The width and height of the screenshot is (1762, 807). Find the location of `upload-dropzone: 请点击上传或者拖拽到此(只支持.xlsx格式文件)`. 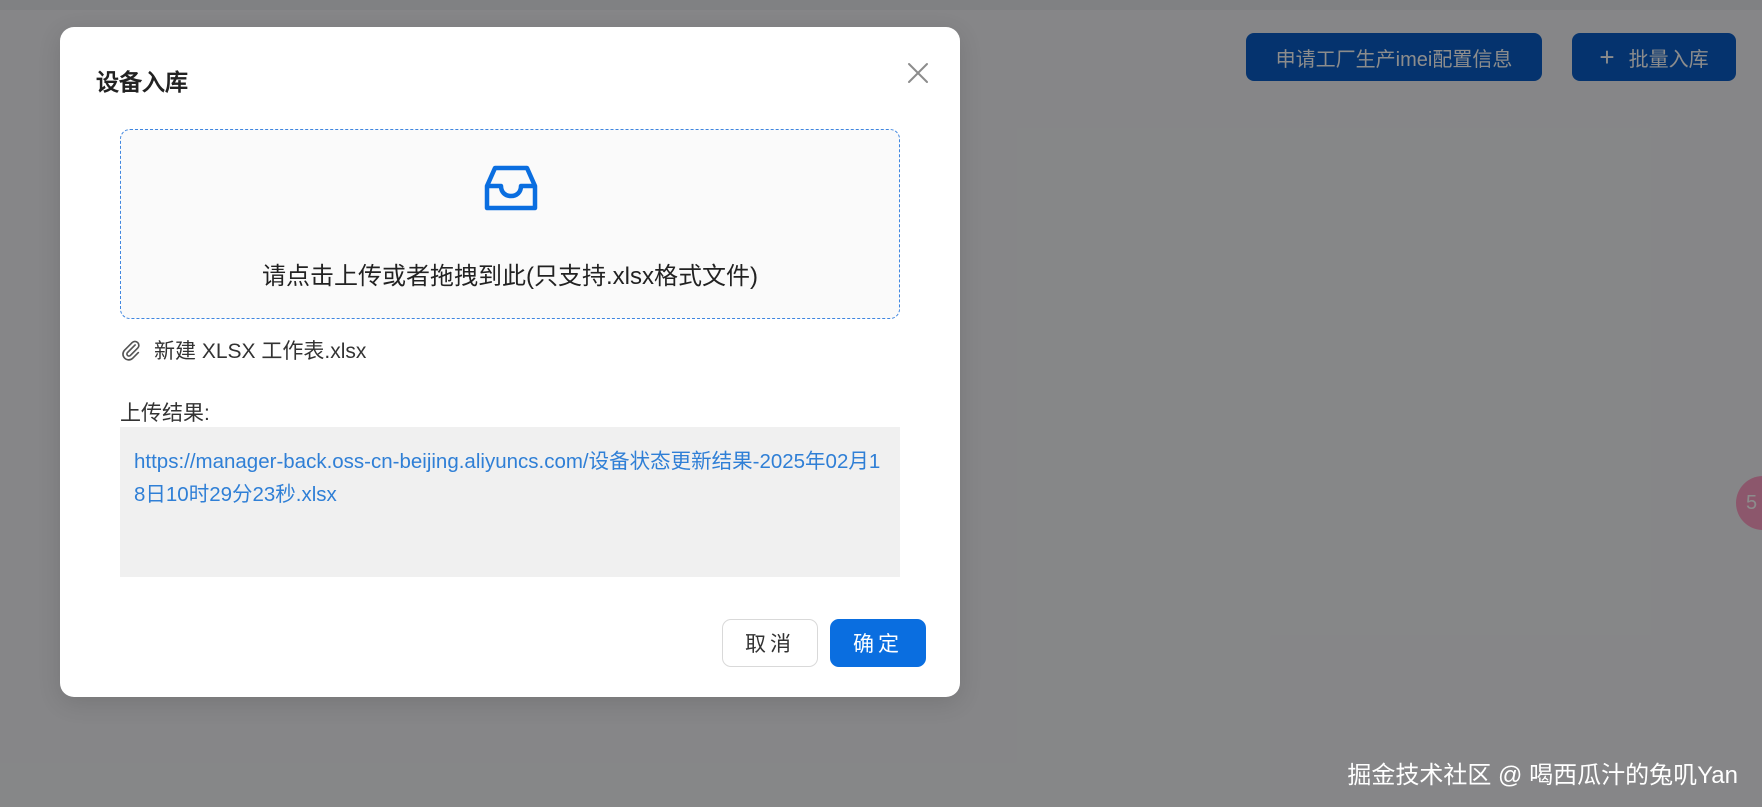

upload-dropzone: 请点击上传或者拖拽到此(只支持.xlsx格式文件) is located at coordinates (510, 224).